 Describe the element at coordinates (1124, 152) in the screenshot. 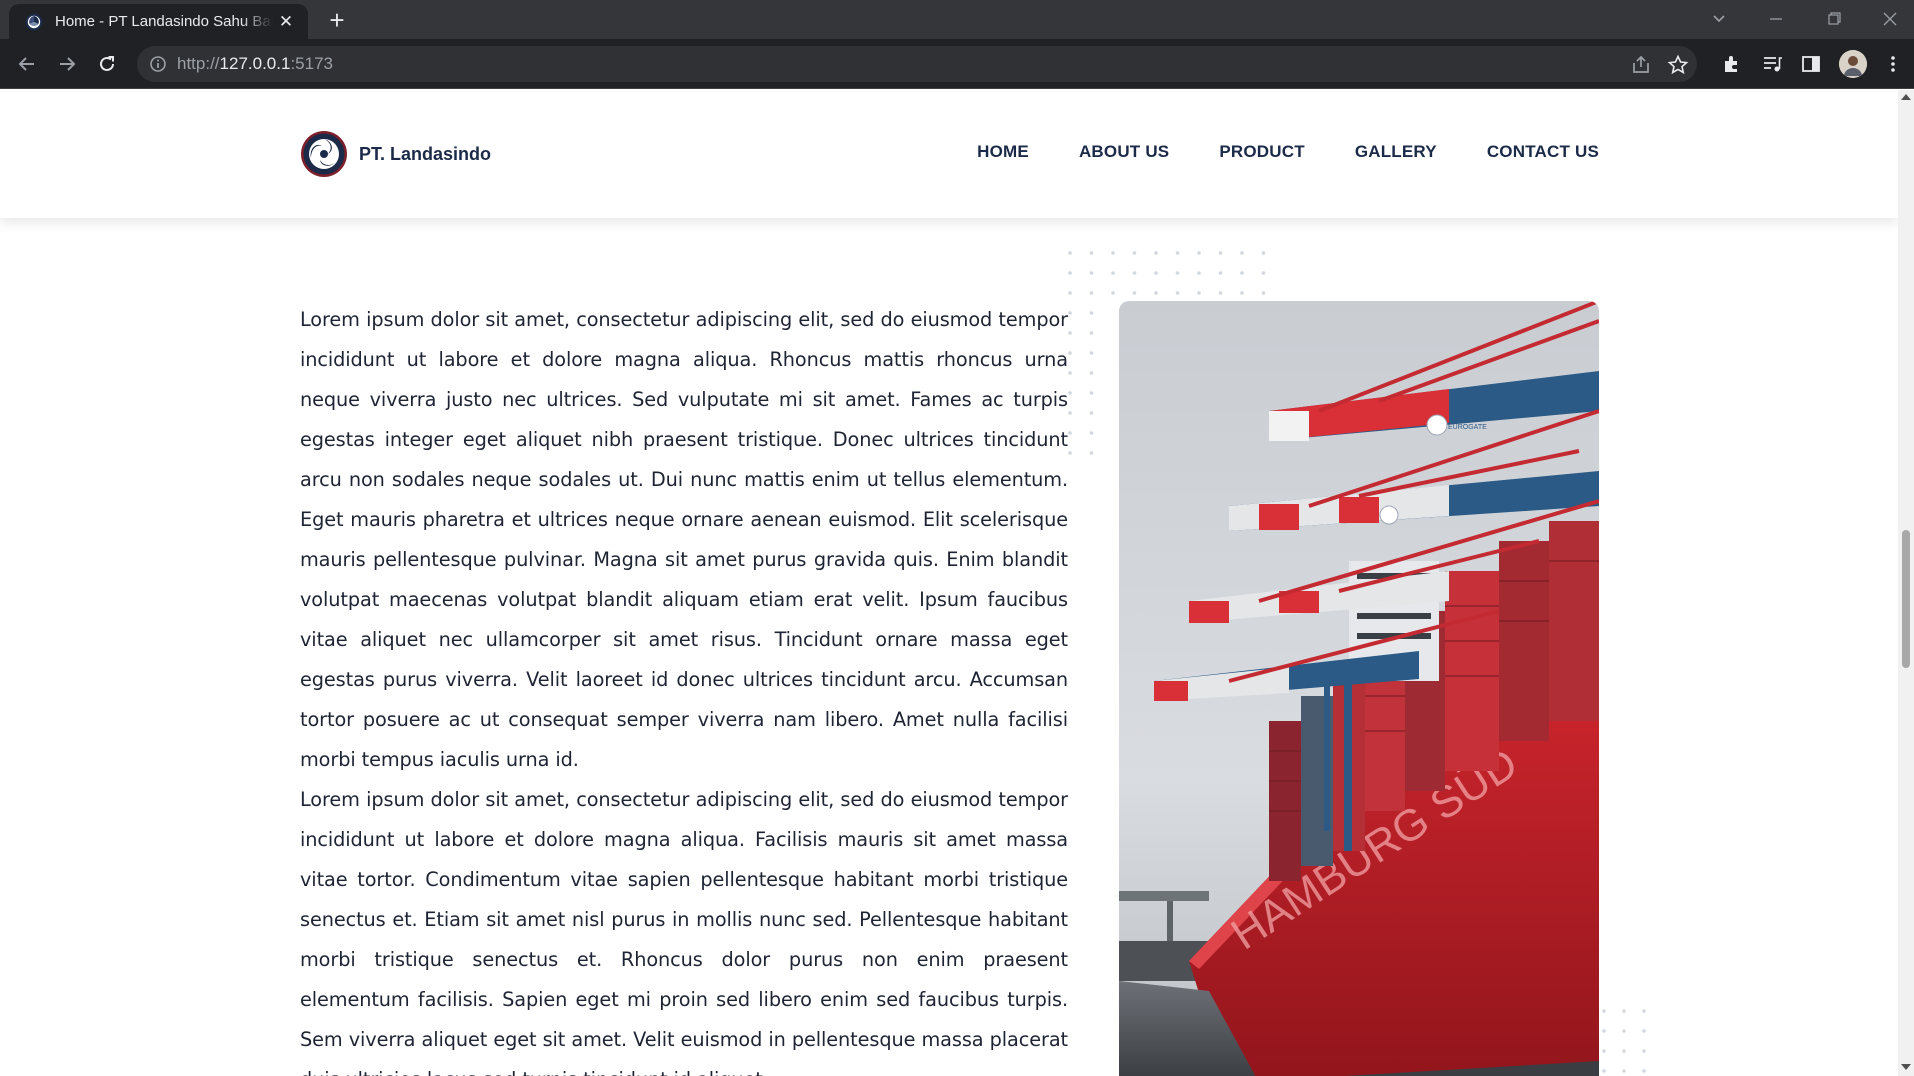

I see `nav-about-us: ABOUT US` at that location.